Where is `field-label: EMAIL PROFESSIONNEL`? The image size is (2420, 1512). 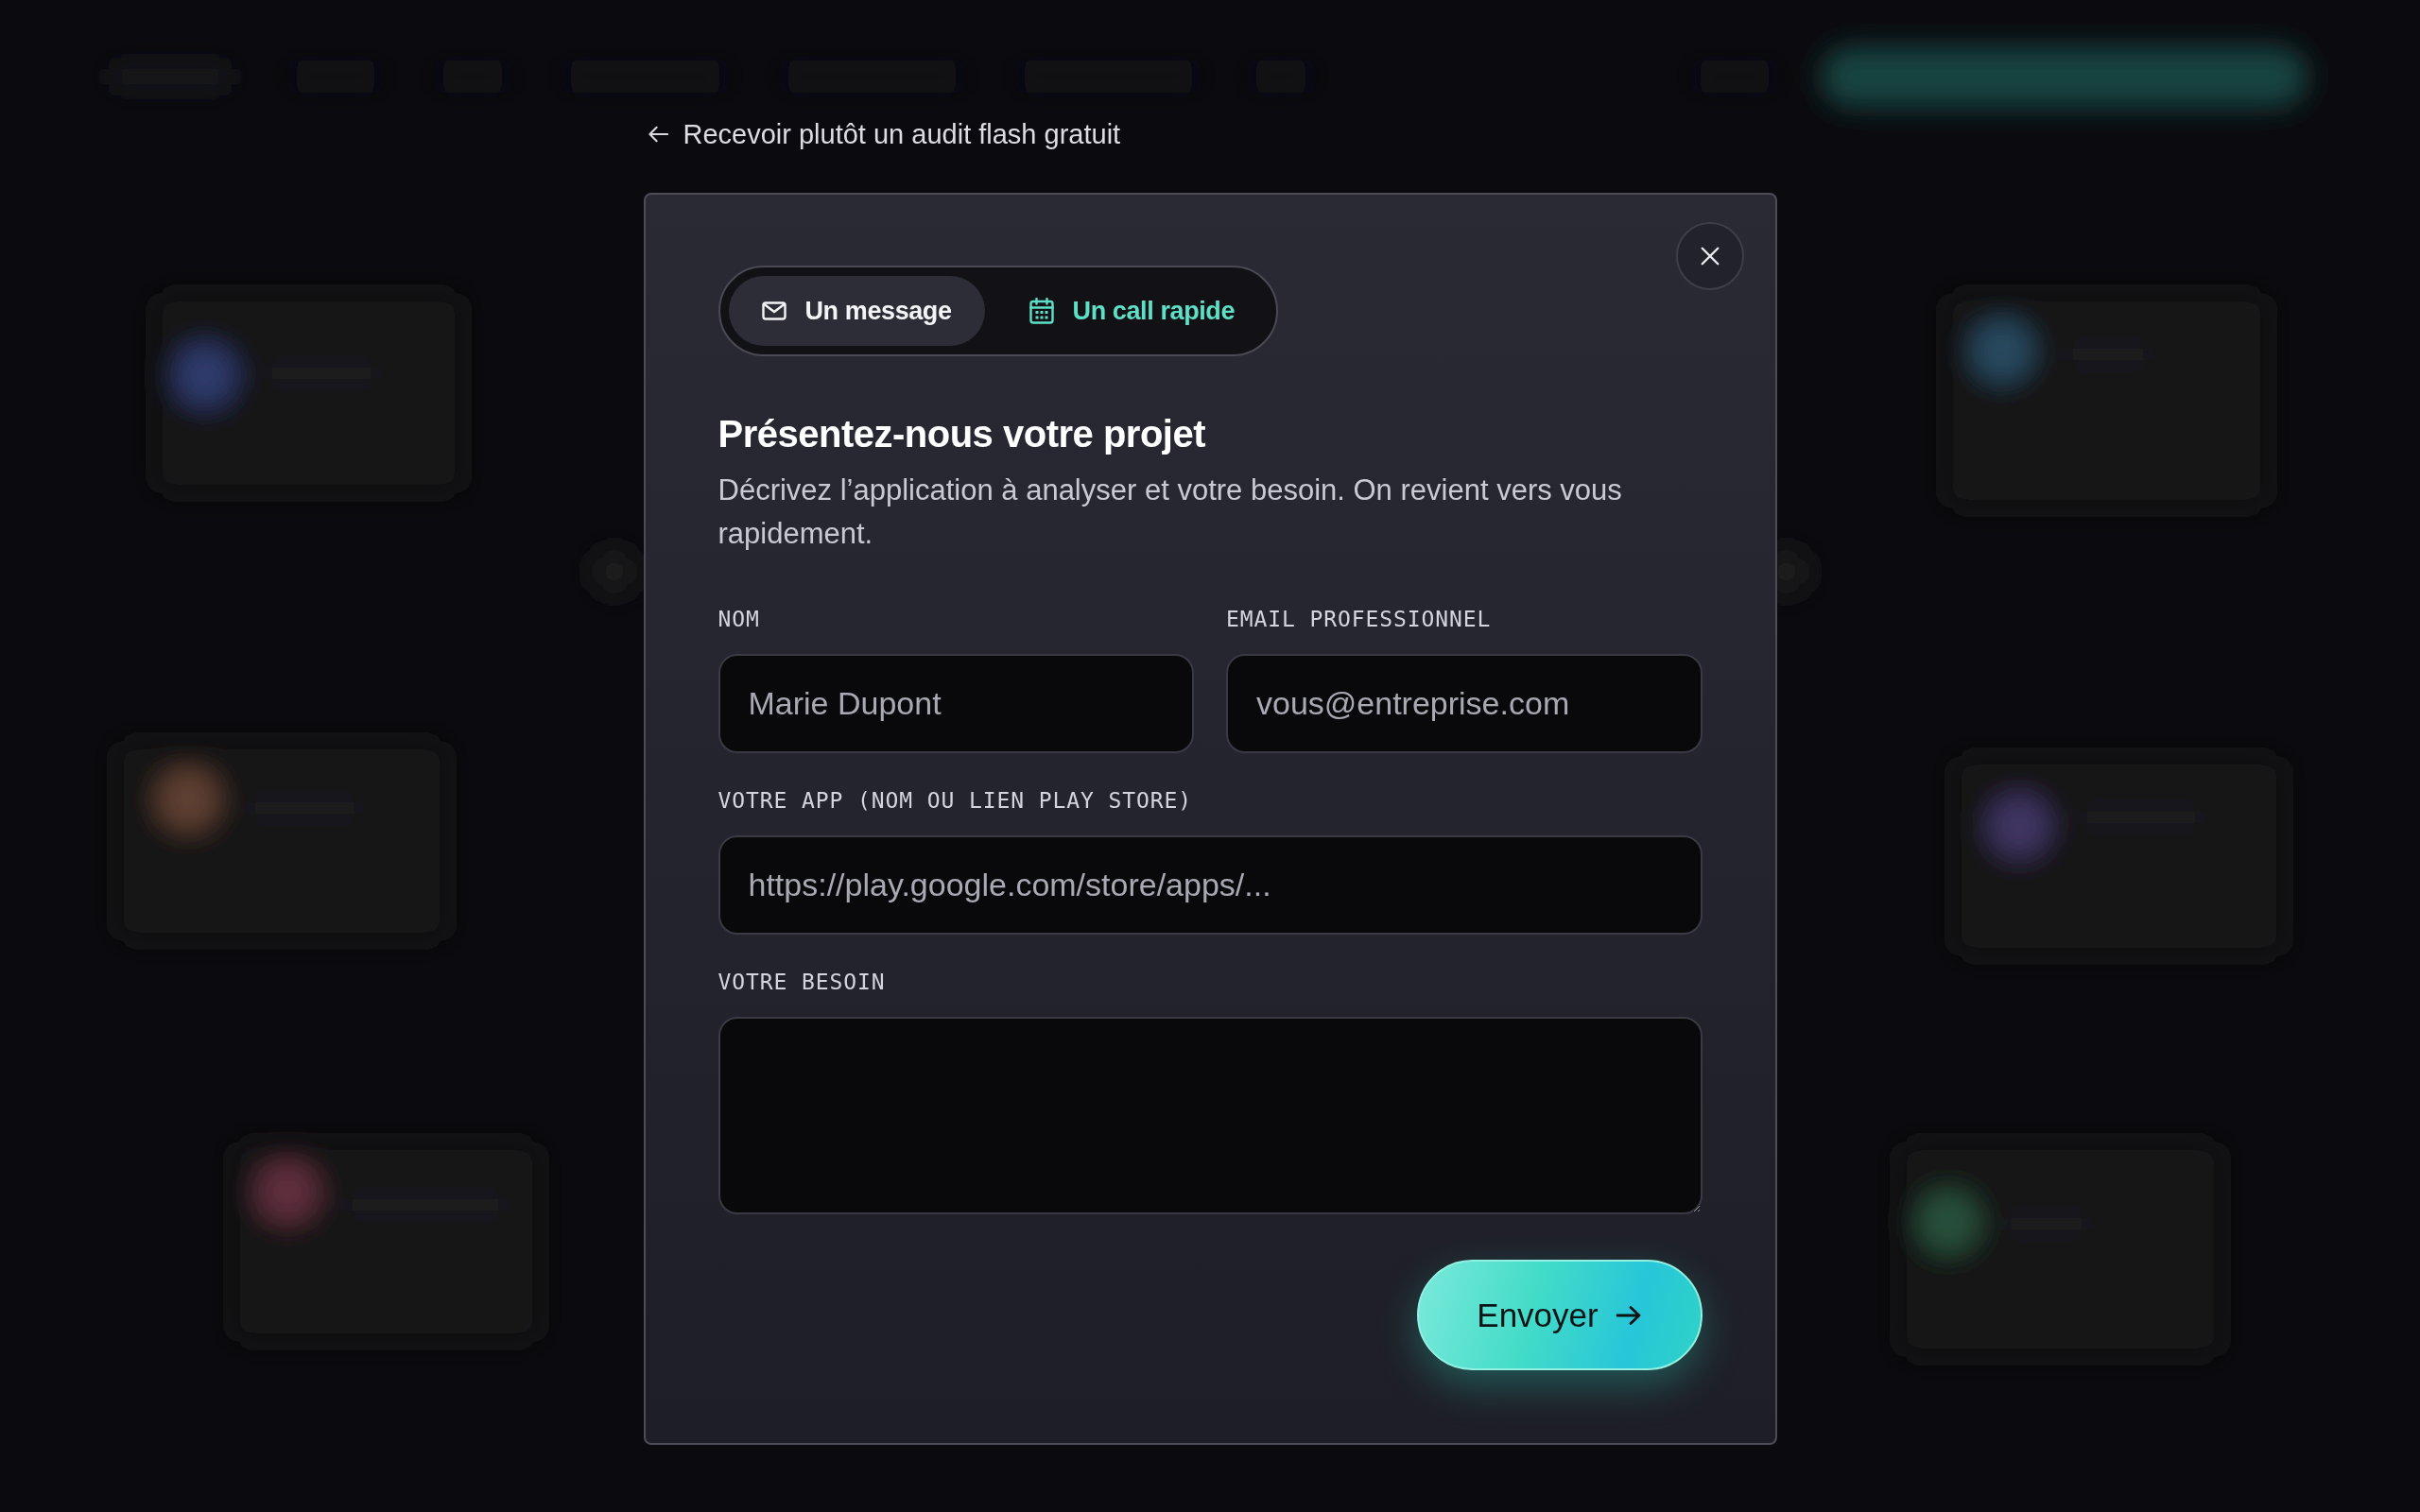 field-label: EMAIL PROFESSIONNEL is located at coordinates (1359, 619).